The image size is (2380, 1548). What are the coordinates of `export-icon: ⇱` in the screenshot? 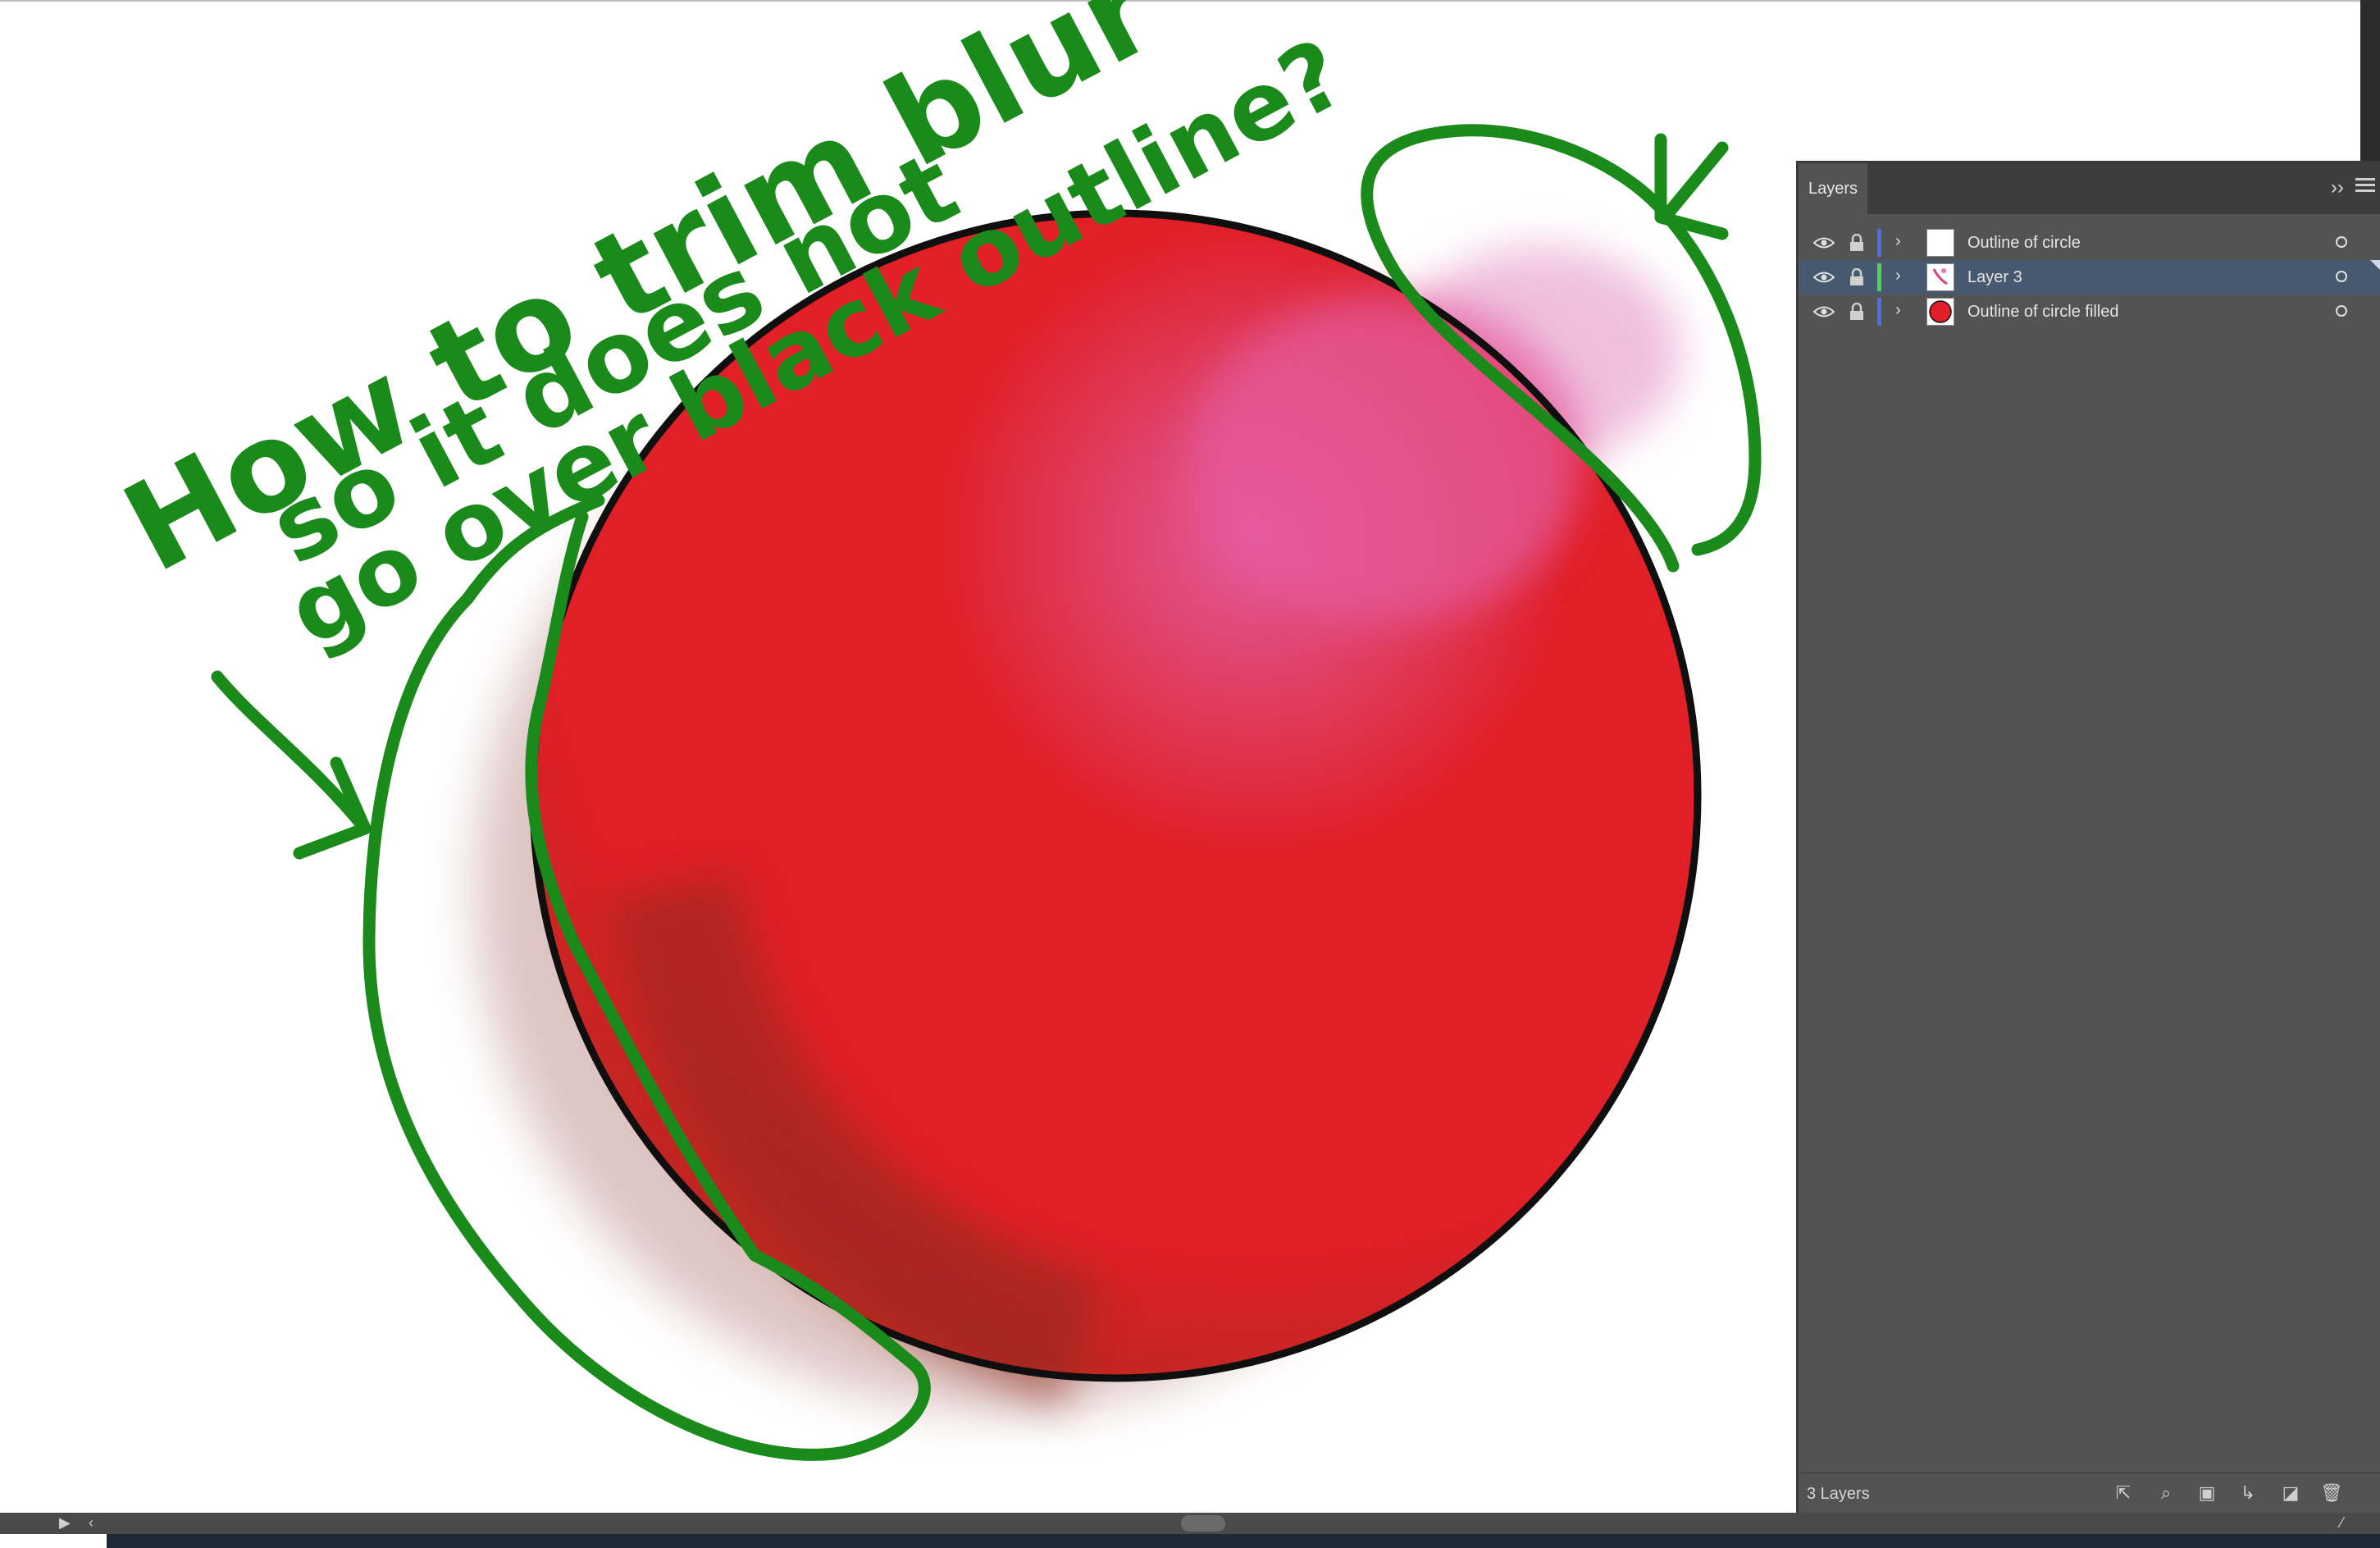 It's located at (2123, 1493).